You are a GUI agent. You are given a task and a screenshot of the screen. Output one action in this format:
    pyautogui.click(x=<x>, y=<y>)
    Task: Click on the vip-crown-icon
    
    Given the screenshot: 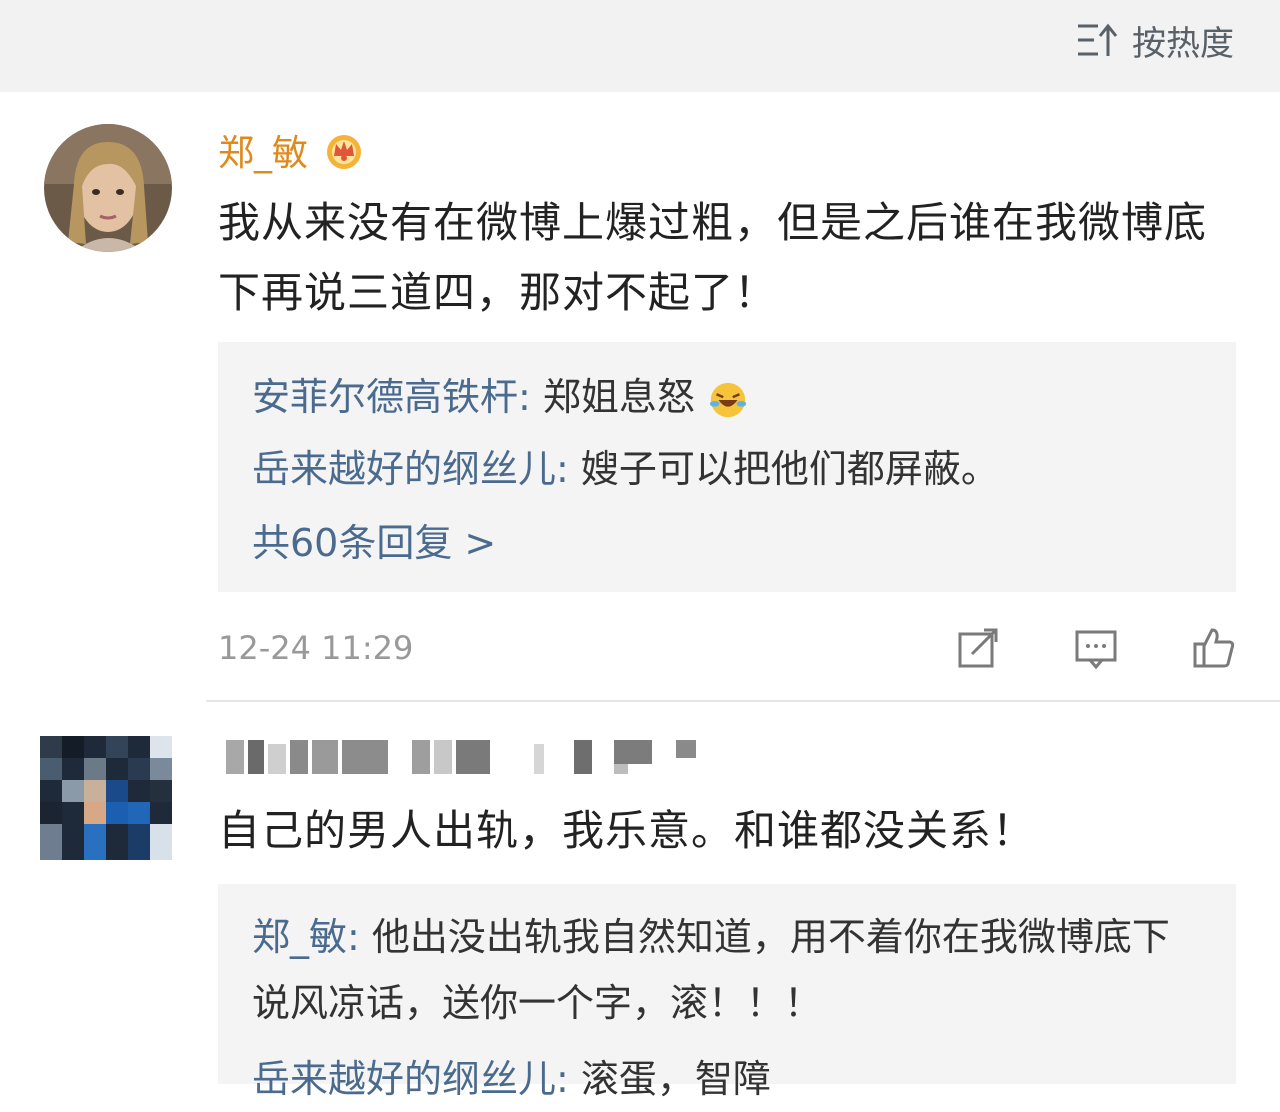 What is the action you would take?
    pyautogui.click(x=344, y=152)
    